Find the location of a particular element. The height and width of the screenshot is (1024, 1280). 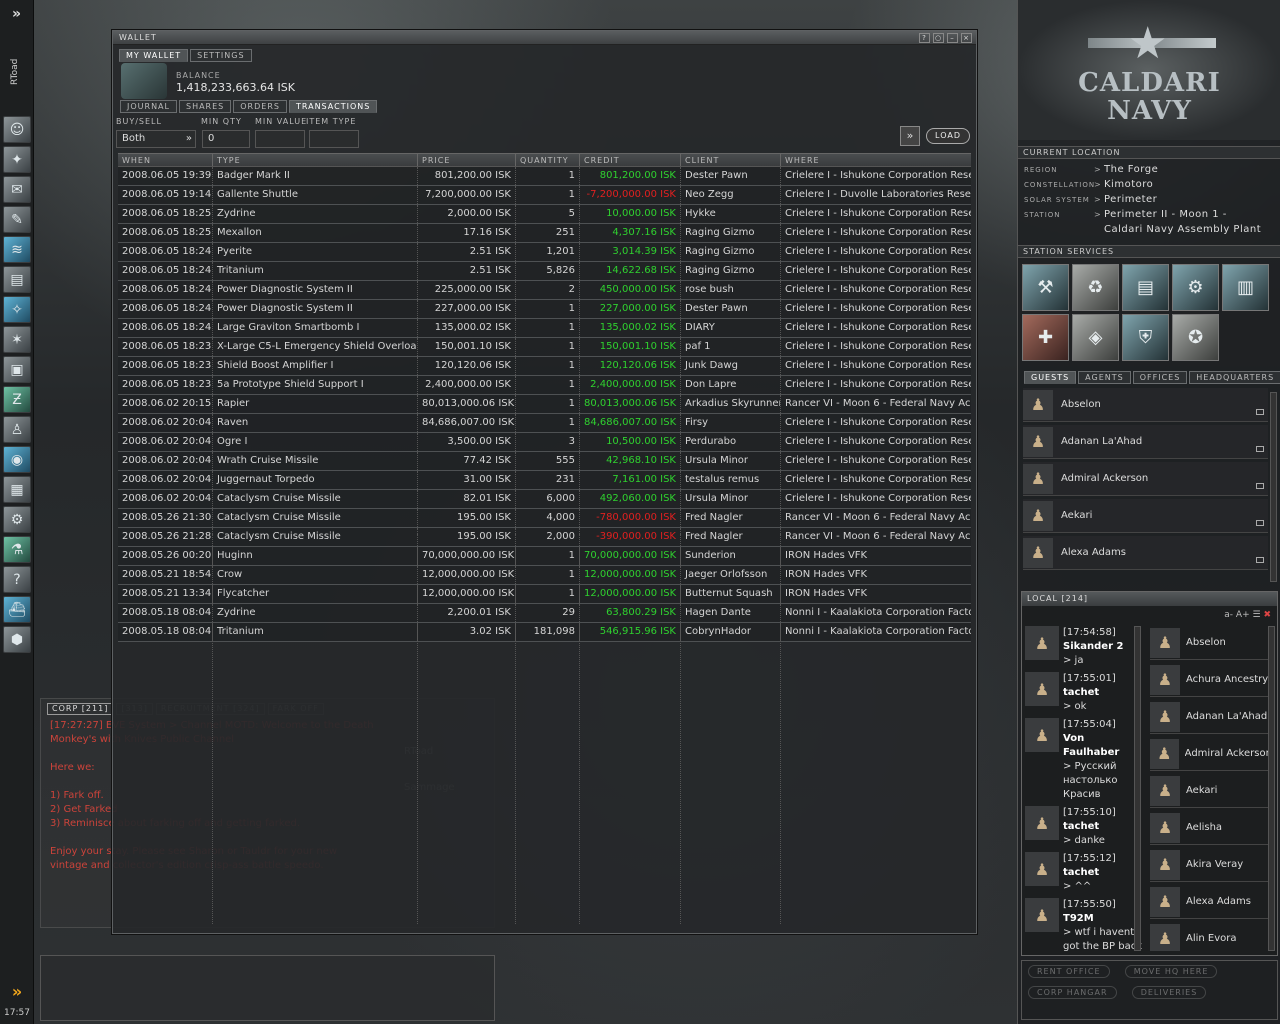

factory-icon: ▥ is located at coordinates (1245, 287).